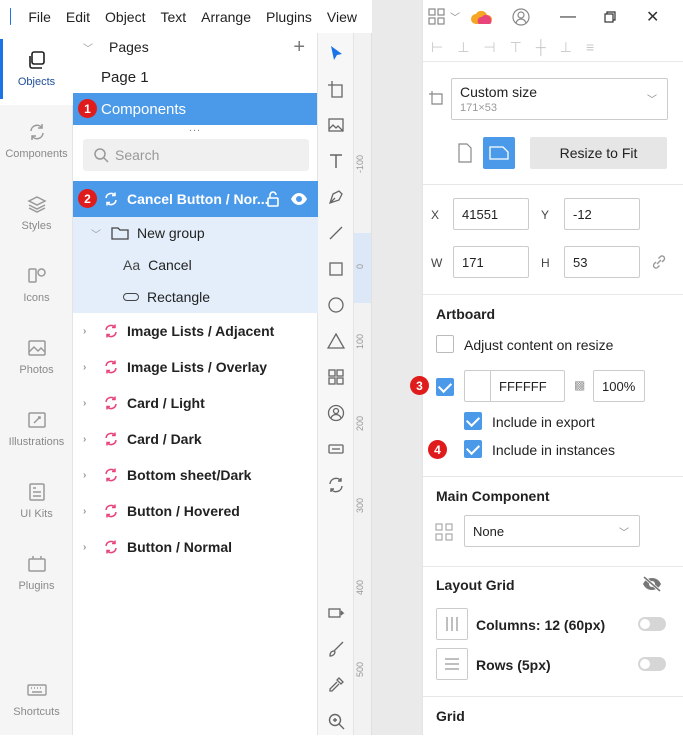 The height and width of the screenshot is (739, 683). What do you see at coordinates (195, 367) in the screenshot?
I see `layer-component: › Image Lists / Overlay` at bounding box center [195, 367].